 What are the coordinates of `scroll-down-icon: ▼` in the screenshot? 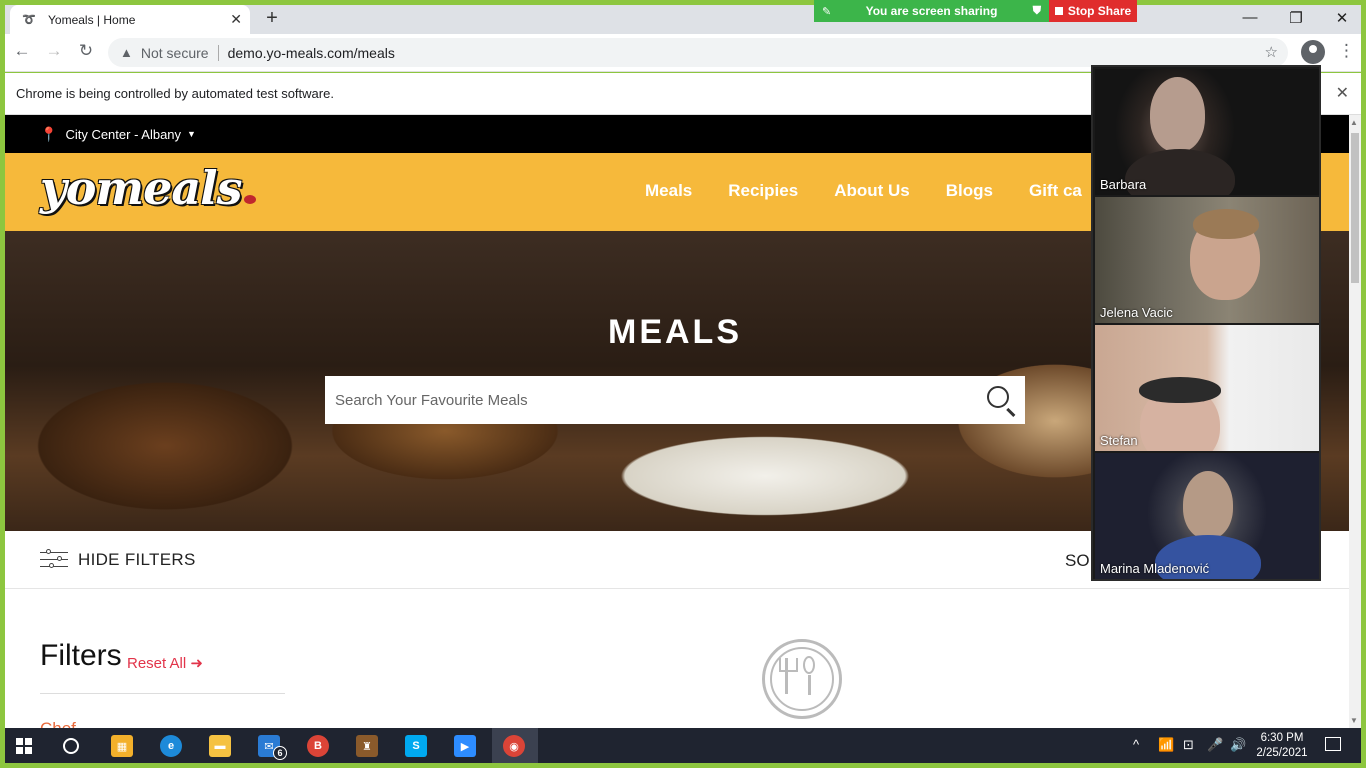 It's located at (1354, 720).